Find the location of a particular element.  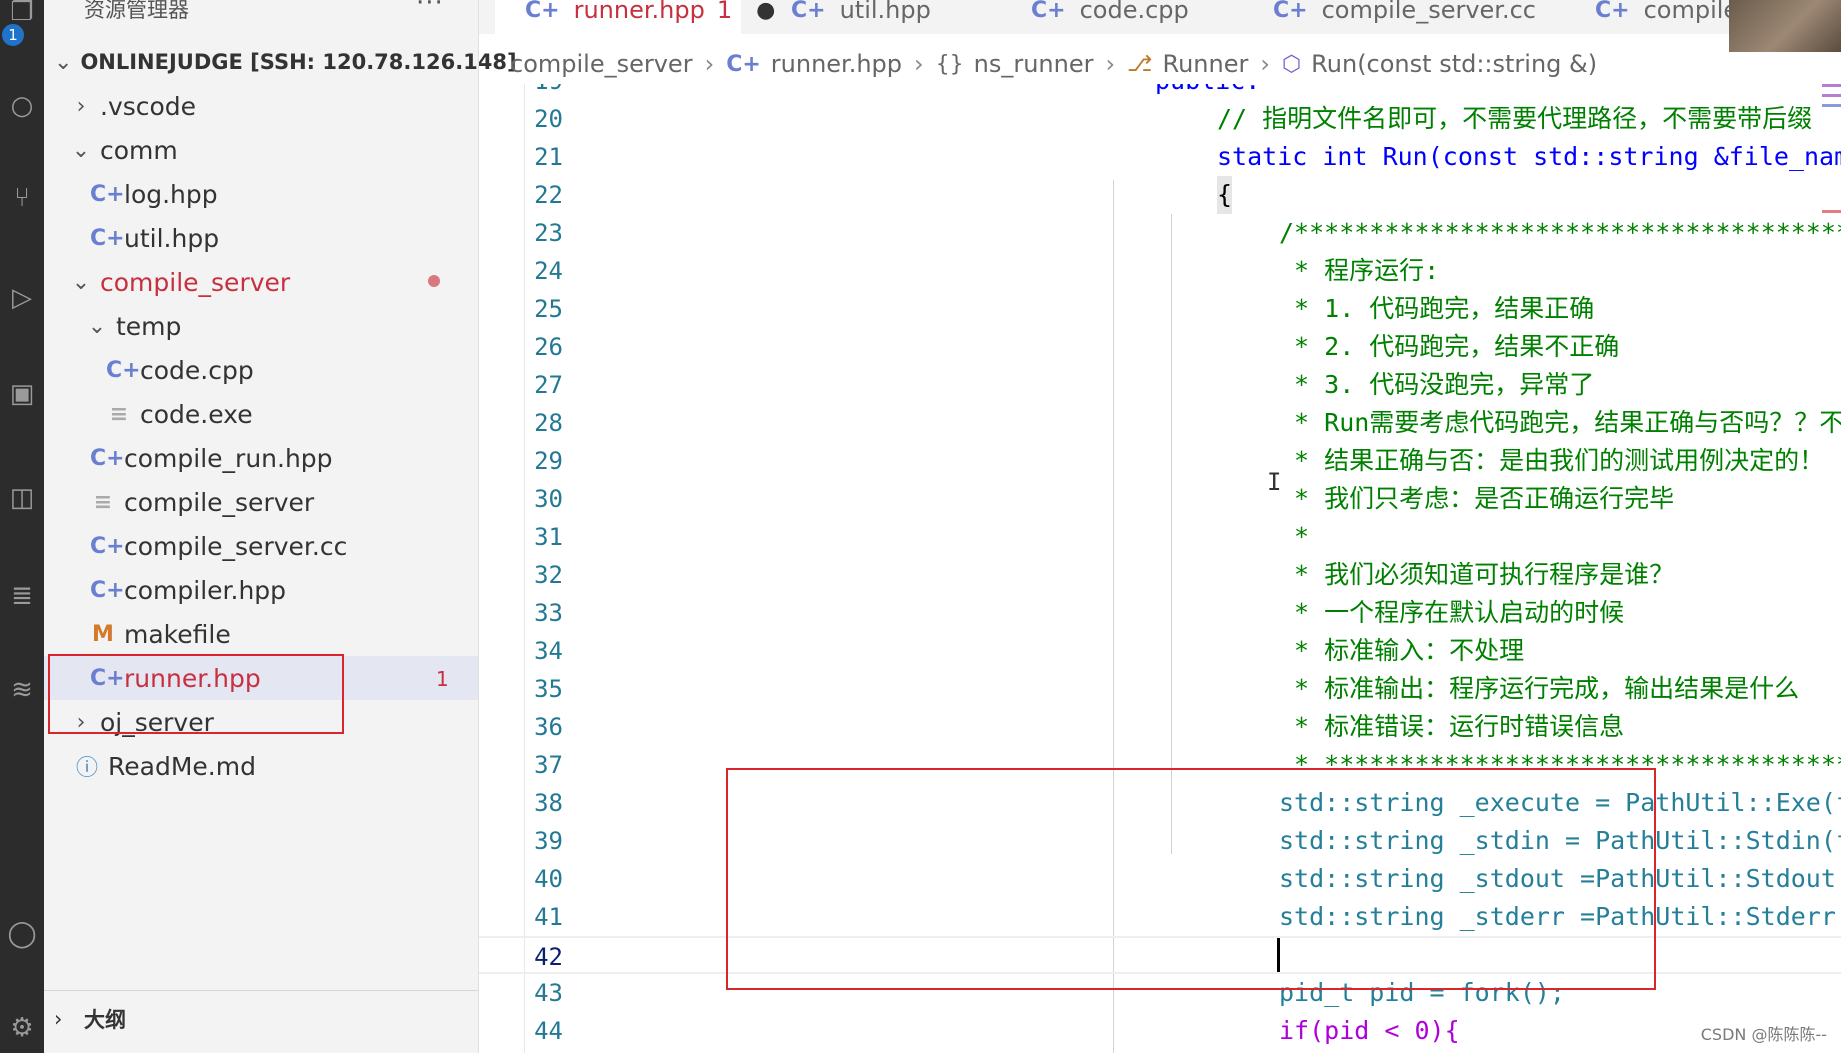

tree-item-vscode: › .vscode is located at coordinates (261, 106).